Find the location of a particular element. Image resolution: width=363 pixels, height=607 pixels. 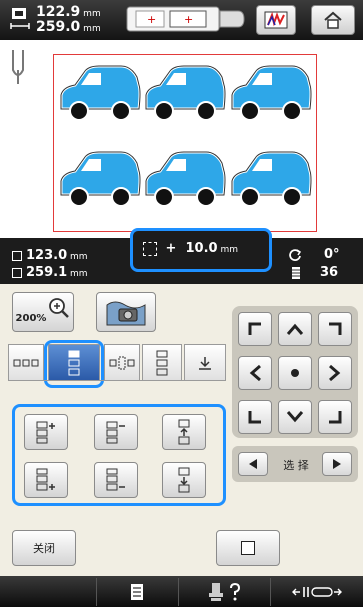

center-button is located at coordinates (295, 373).